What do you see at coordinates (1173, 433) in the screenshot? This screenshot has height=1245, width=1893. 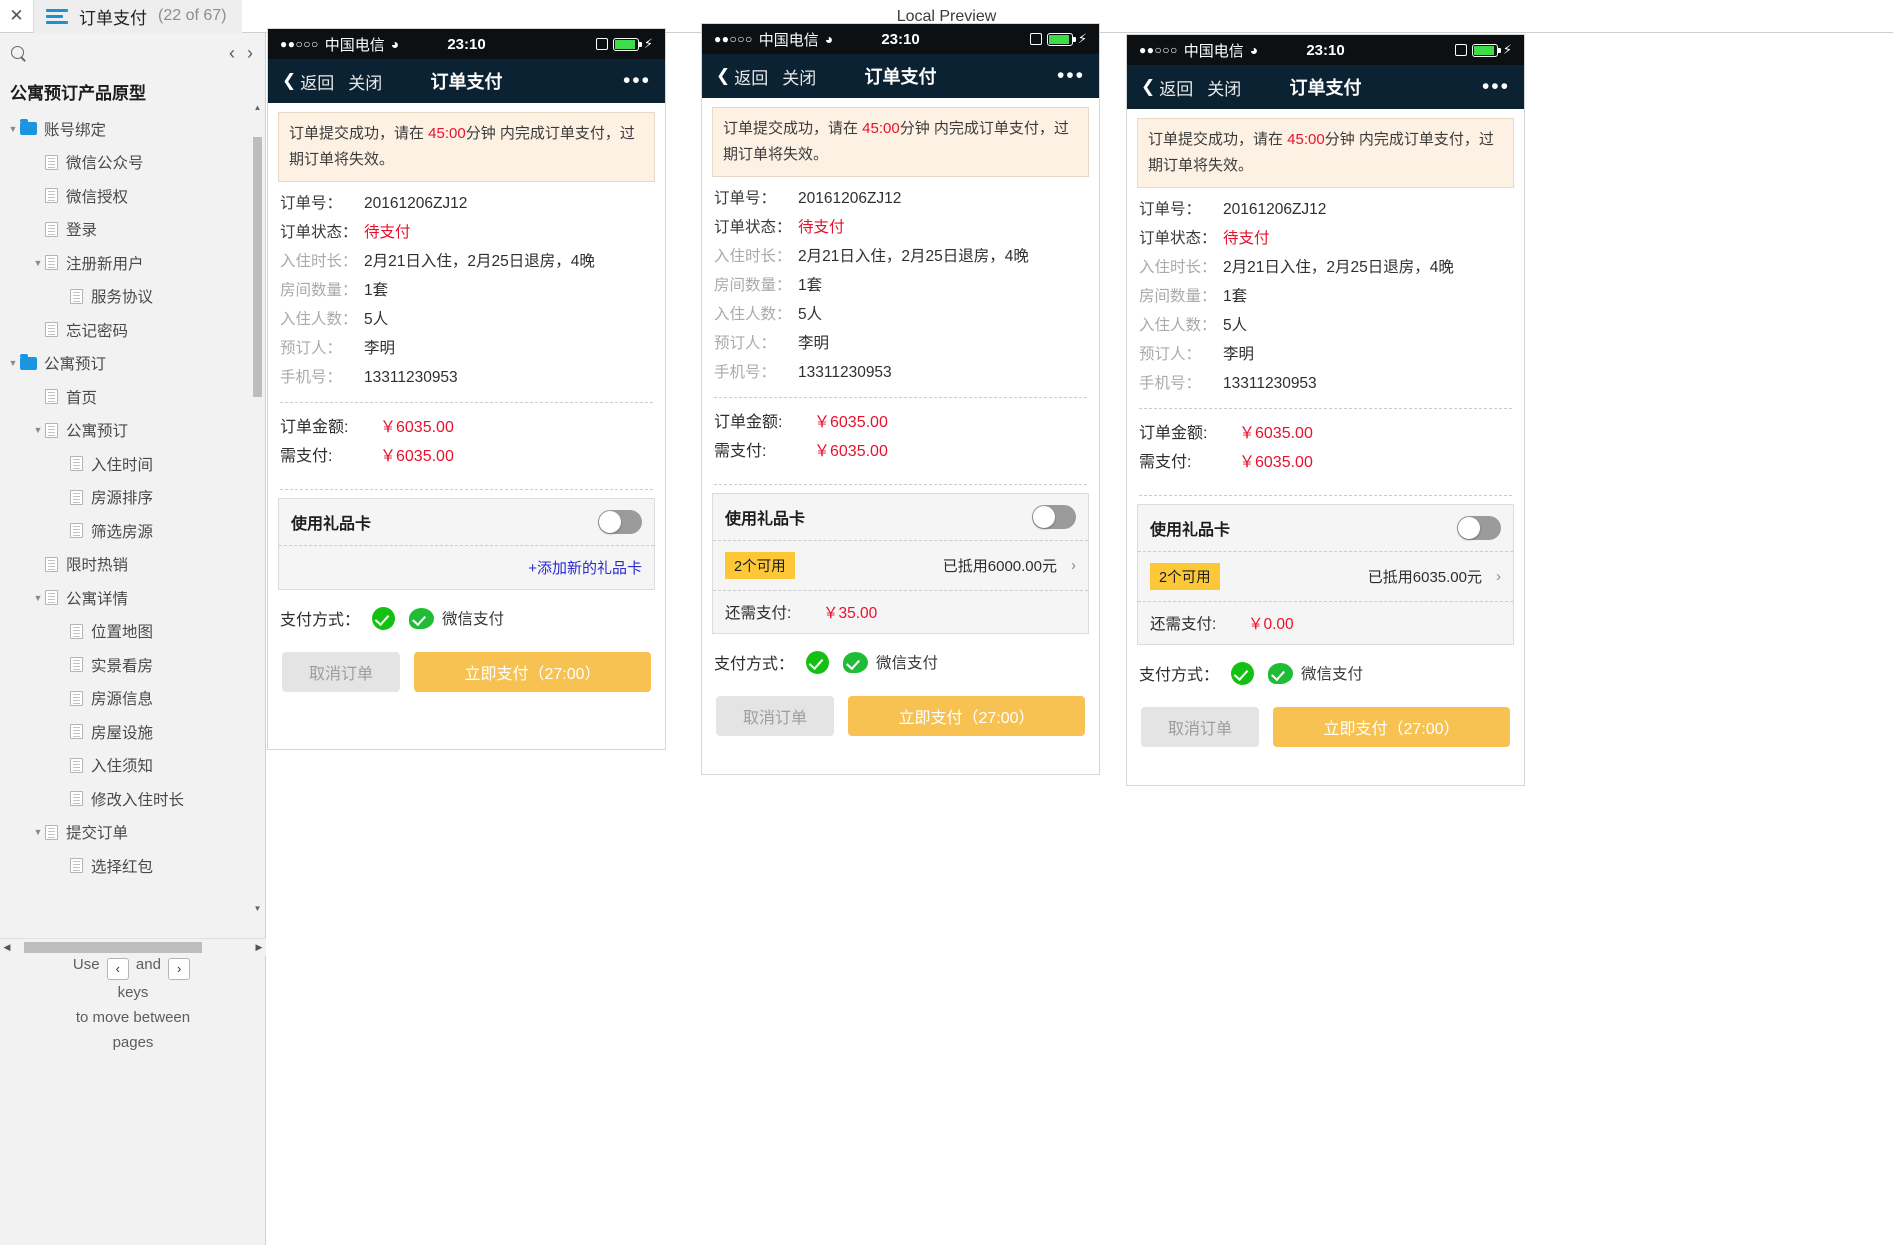 I see `order-amount-label: 订单金额:` at bounding box center [1173, 433].